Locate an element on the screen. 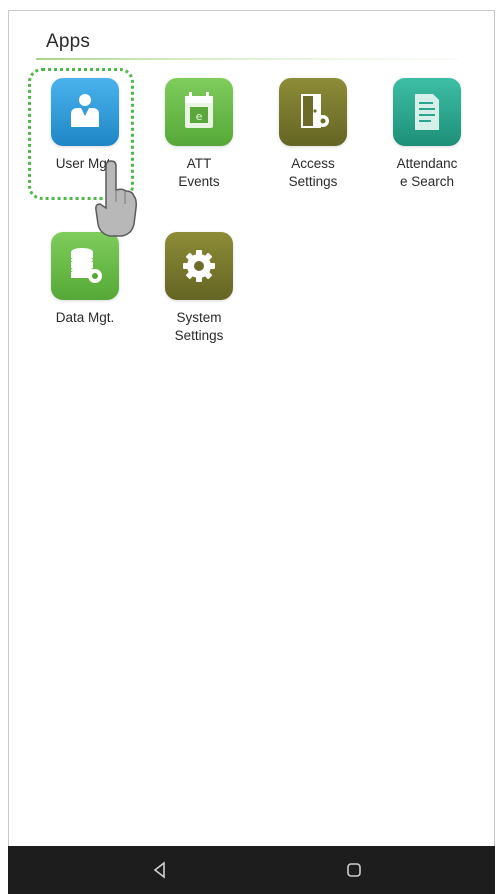 The width and height of the screenshot is (501, 894). app-label: Data Mgt. is located at coordinates (85, 317).